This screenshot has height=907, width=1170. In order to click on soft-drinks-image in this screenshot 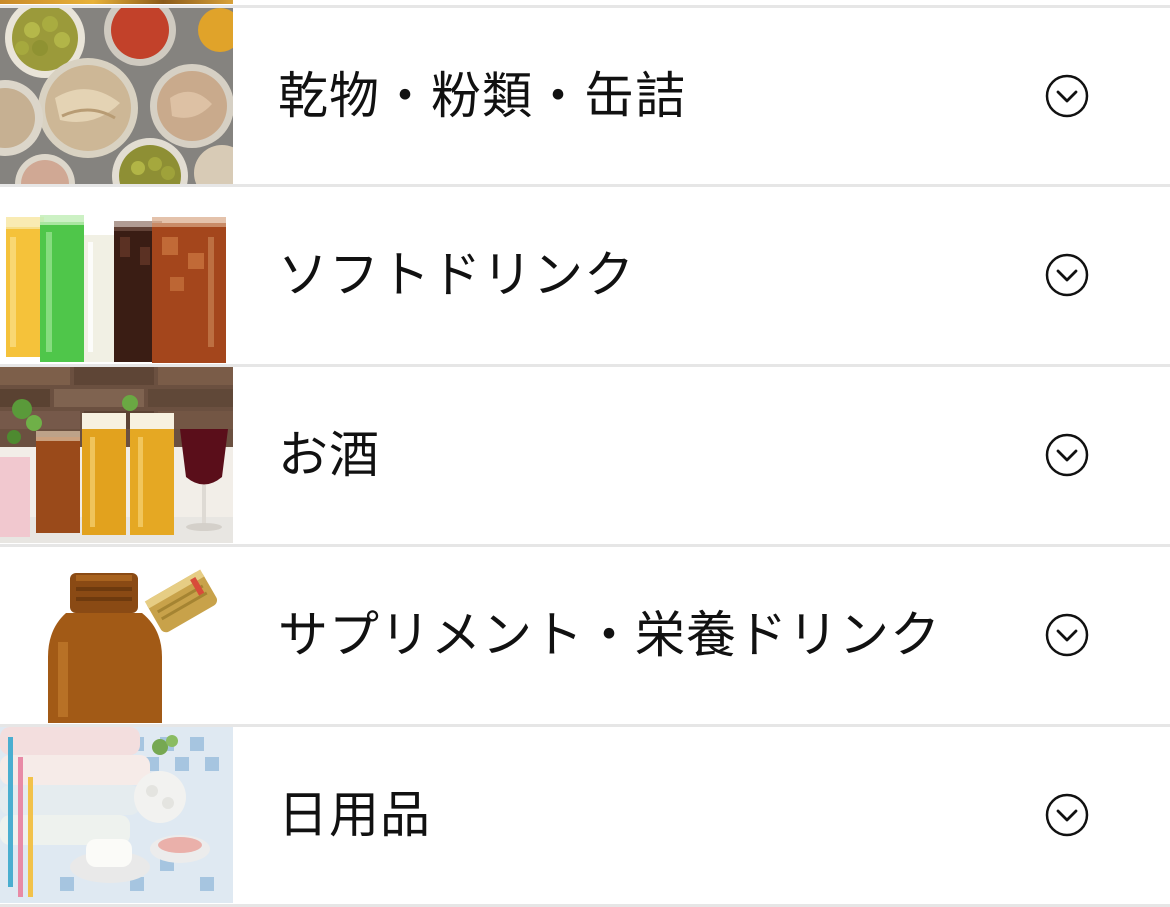, I will do `click(116, 275)`.